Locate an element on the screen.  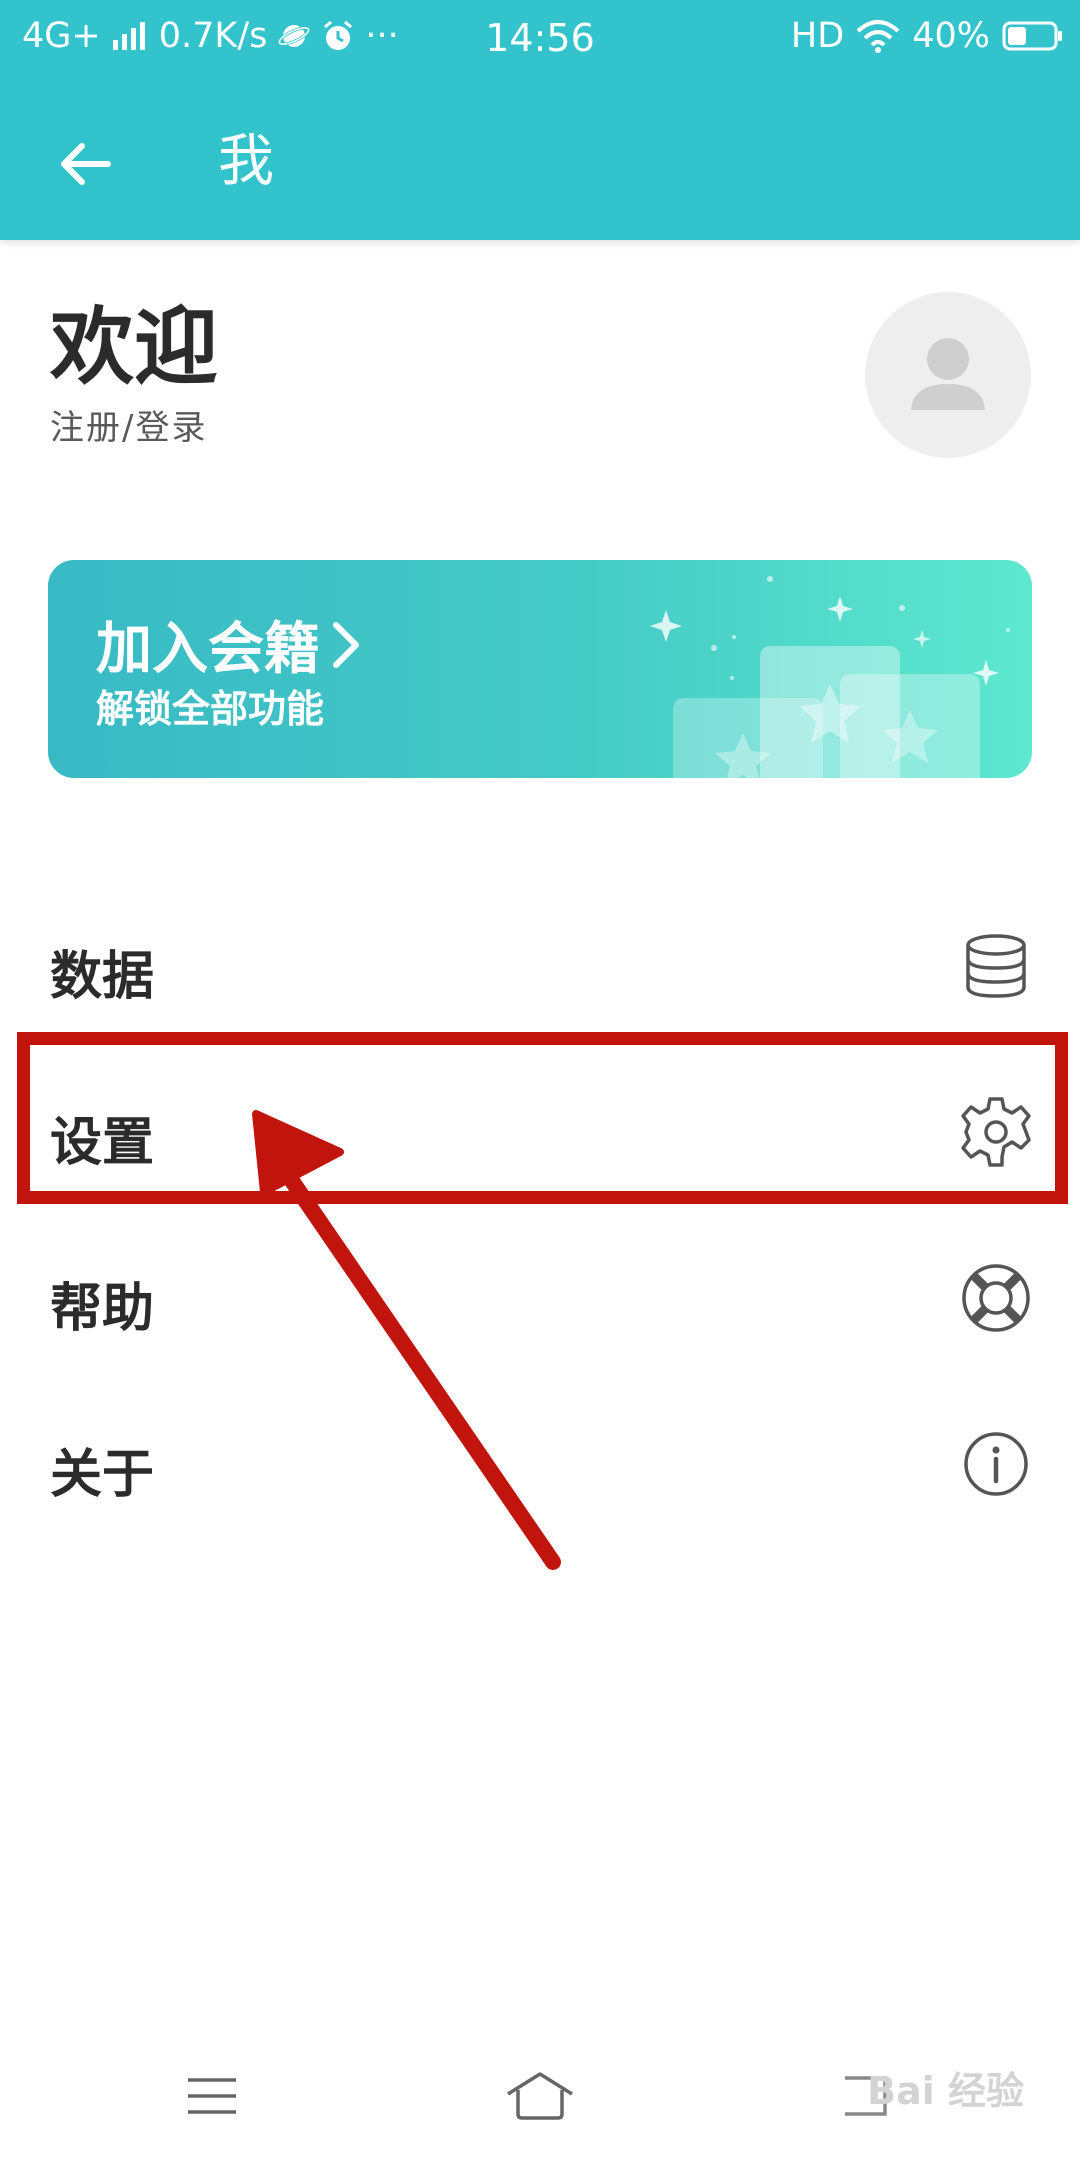
menu-item-data: 数据 is located at coordinates (540, 965).